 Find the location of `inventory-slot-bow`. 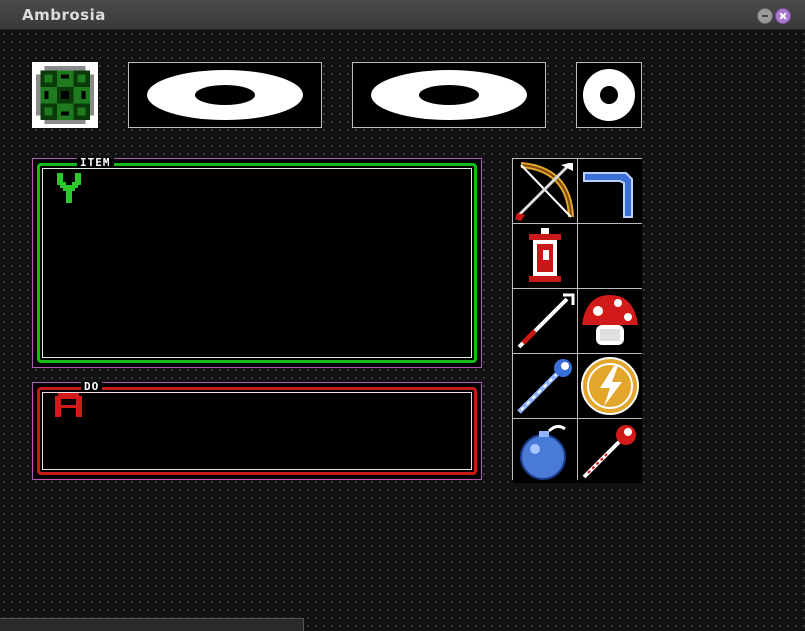

inventory-slot-bow is located at coordinates (545, 191).